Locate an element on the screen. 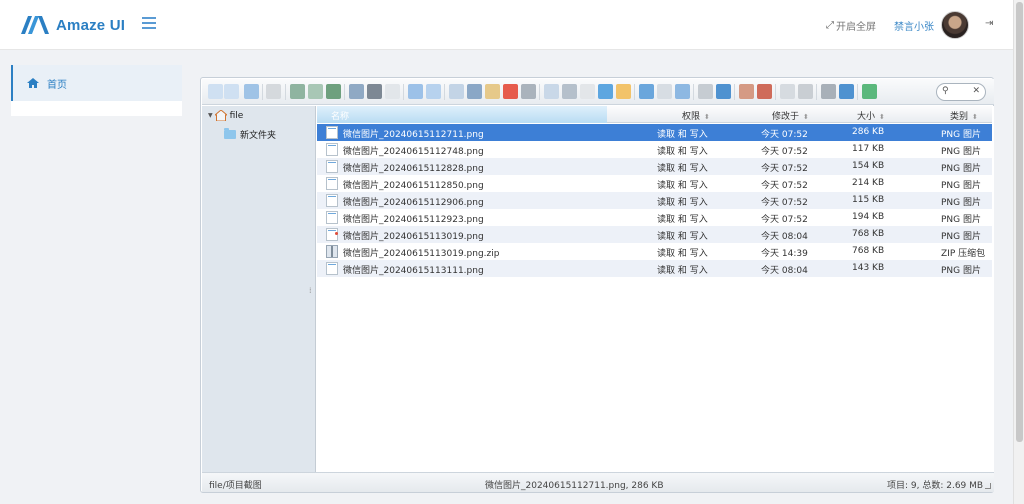 This screenshot has width=1024, height=504. tree-item-new-folder: 新文件夹 is located at coordinates (250, 134).